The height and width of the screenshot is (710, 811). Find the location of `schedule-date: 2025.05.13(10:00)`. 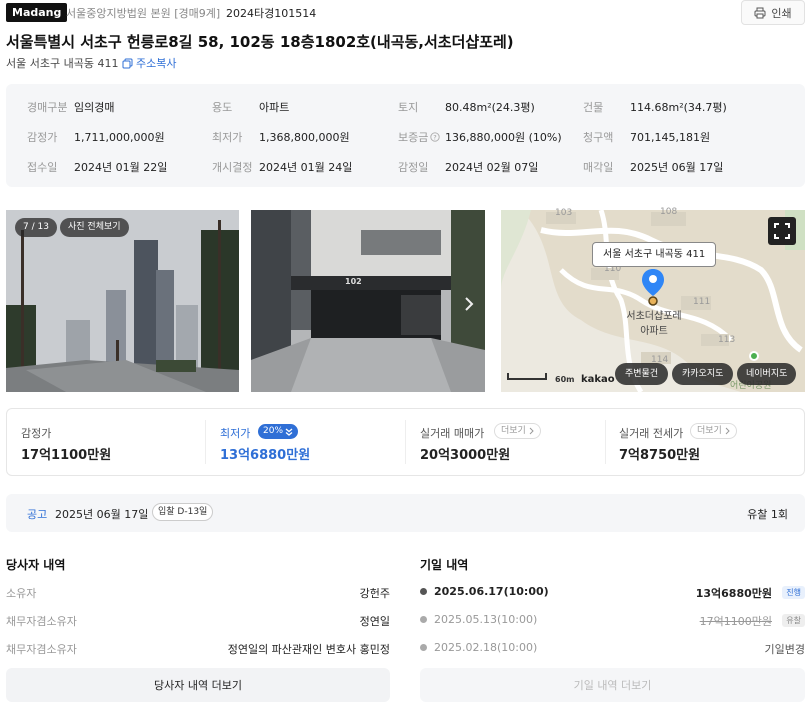

schedule-date: 2025.05.13(10:00) is located at coordinates (486, 619).